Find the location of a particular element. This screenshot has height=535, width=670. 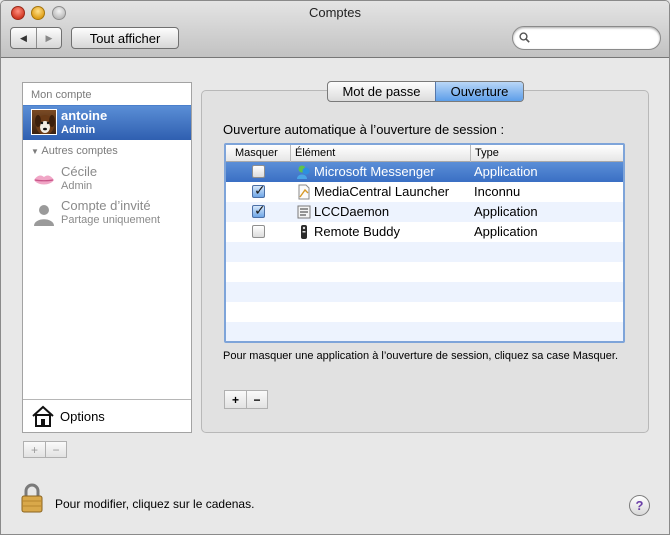

show-all-button: Tout afficher is located at coordinates (125, 38).